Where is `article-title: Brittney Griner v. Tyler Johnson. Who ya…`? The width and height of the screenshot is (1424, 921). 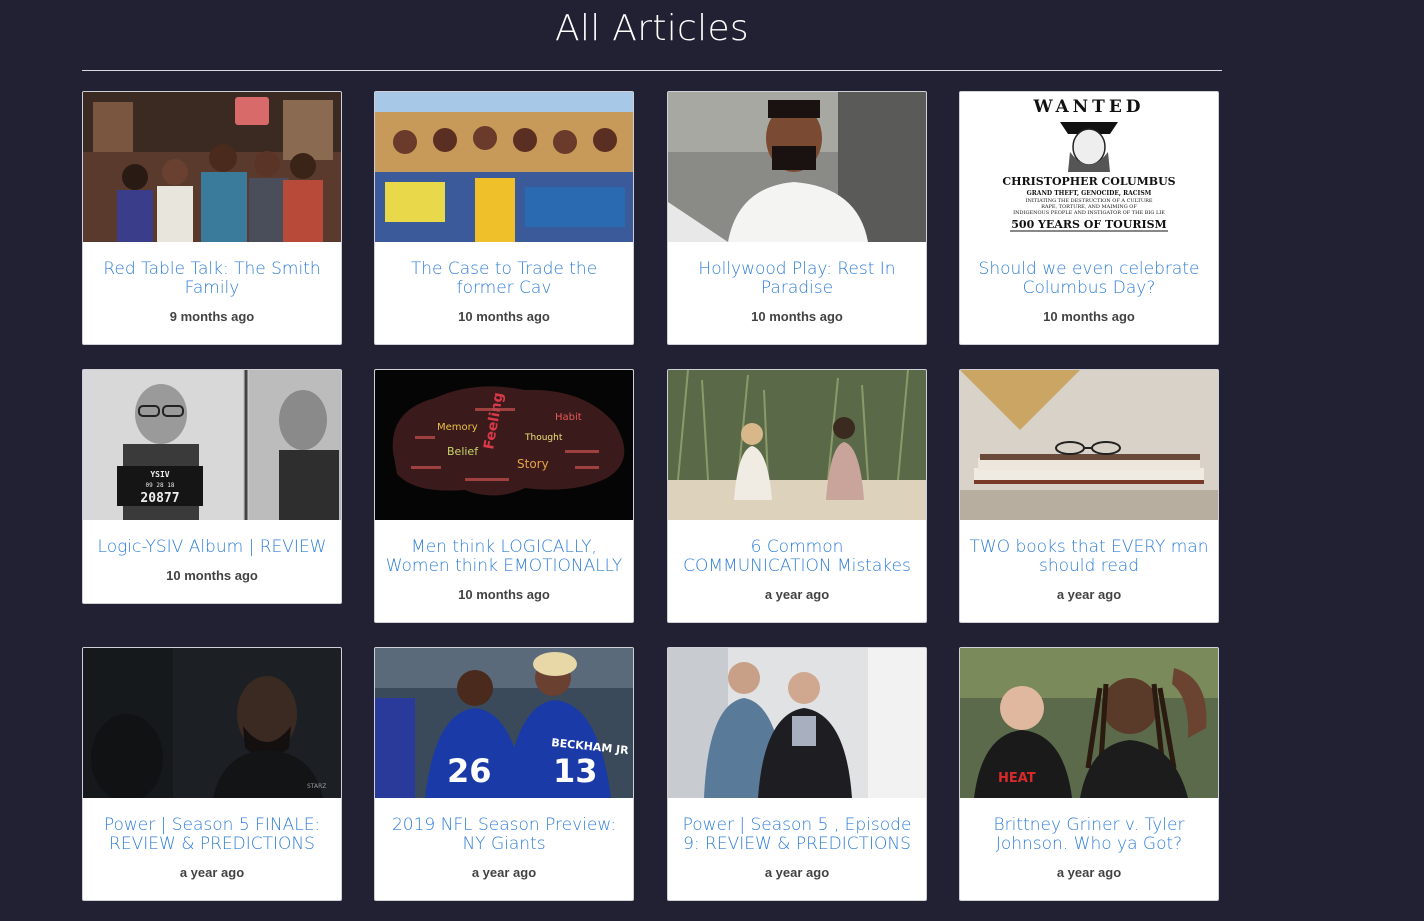 article-title: Brittney Griner v. Tyler Johnson. Who ya… is located at coordinates (1089, 835).